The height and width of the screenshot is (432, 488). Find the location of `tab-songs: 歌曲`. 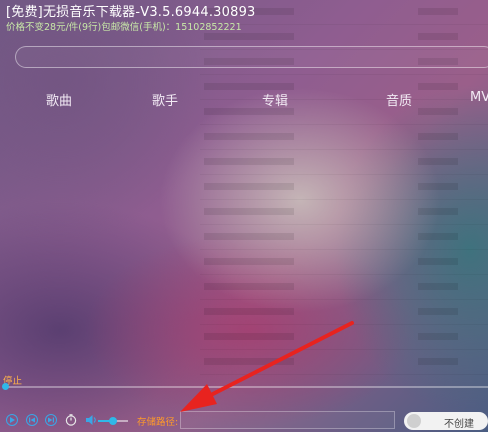

tab-songs: 歌曲 is located at coordinates (59, 99).